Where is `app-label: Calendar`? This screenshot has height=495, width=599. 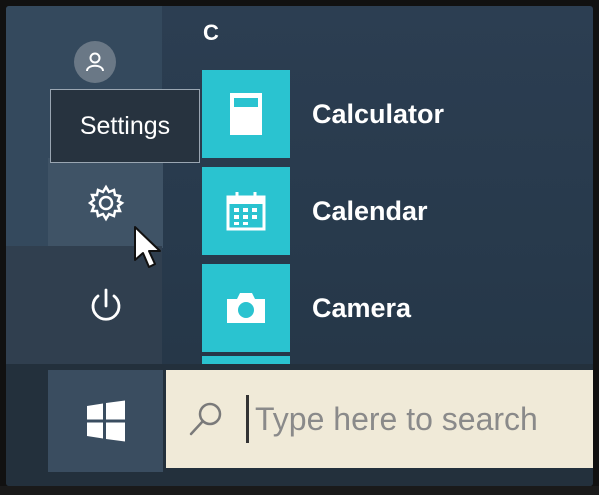
app-label: Calendar is located at coordinates (370, 210).